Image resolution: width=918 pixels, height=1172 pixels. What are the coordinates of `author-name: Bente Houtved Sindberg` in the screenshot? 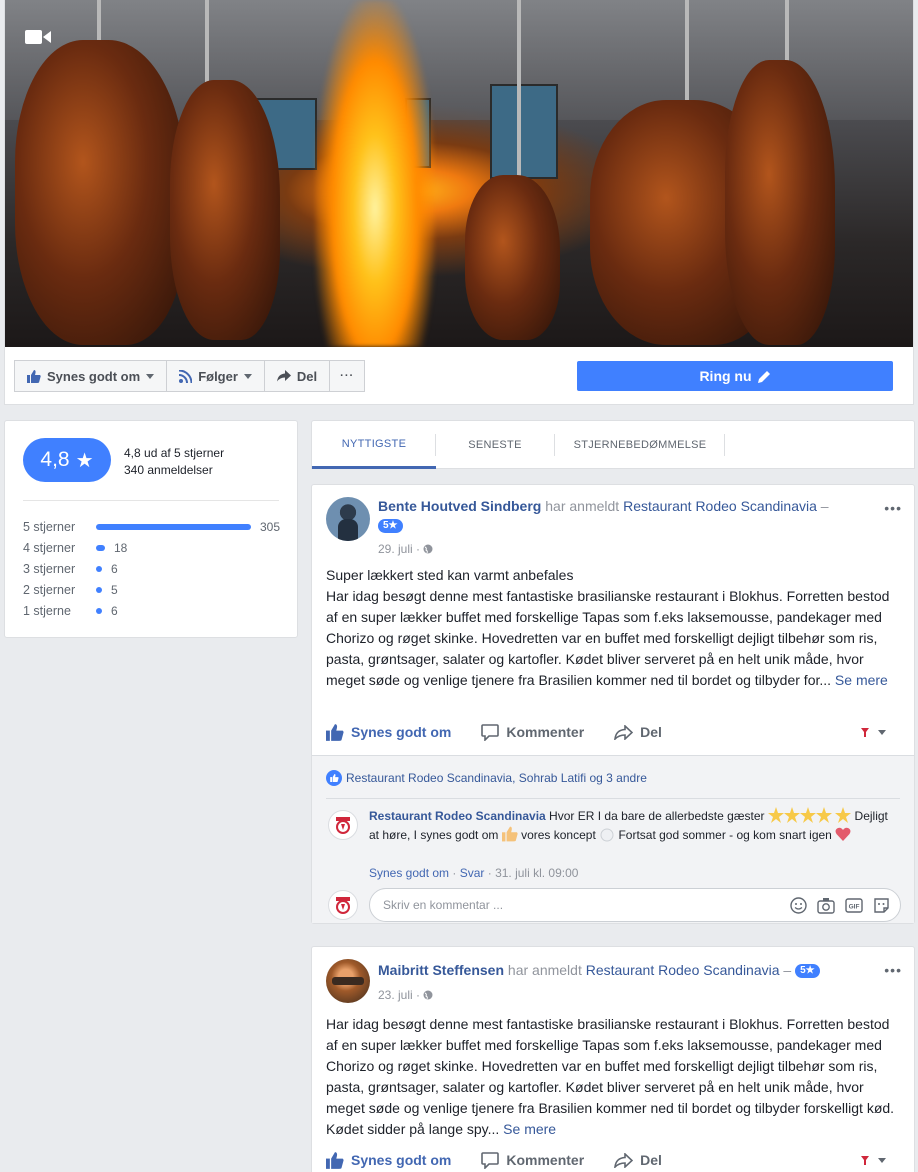 It's located at (459, 506).